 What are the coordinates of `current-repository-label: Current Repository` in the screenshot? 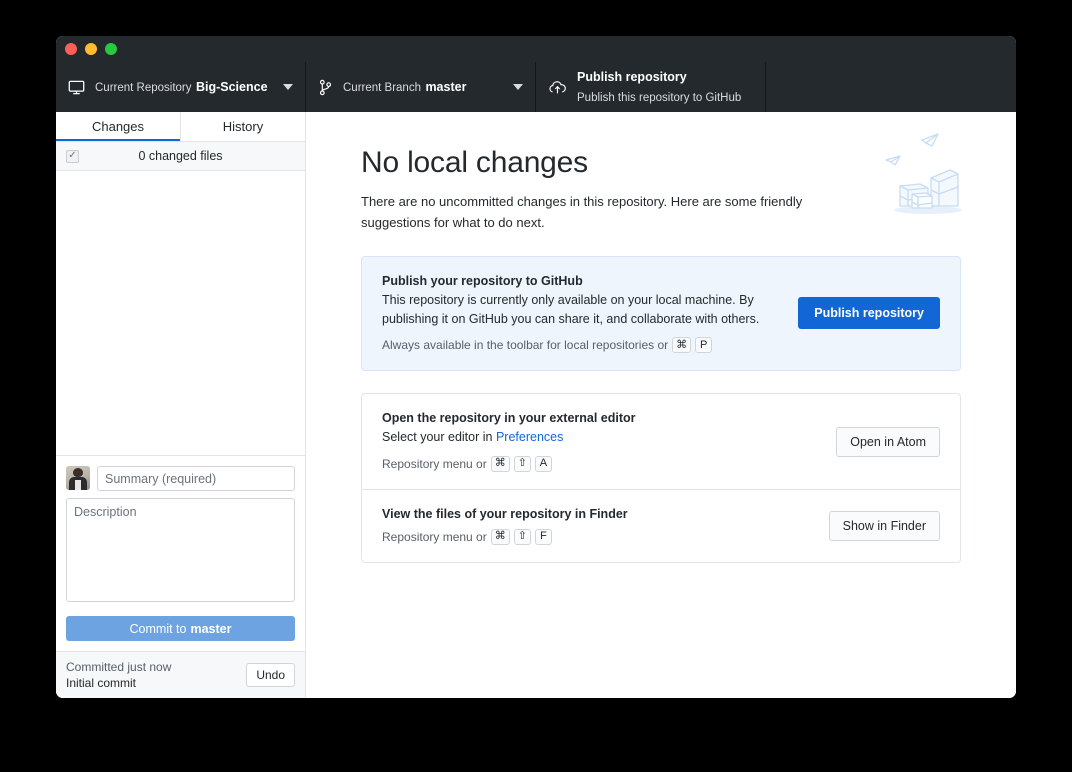 It's located at (143, 88).